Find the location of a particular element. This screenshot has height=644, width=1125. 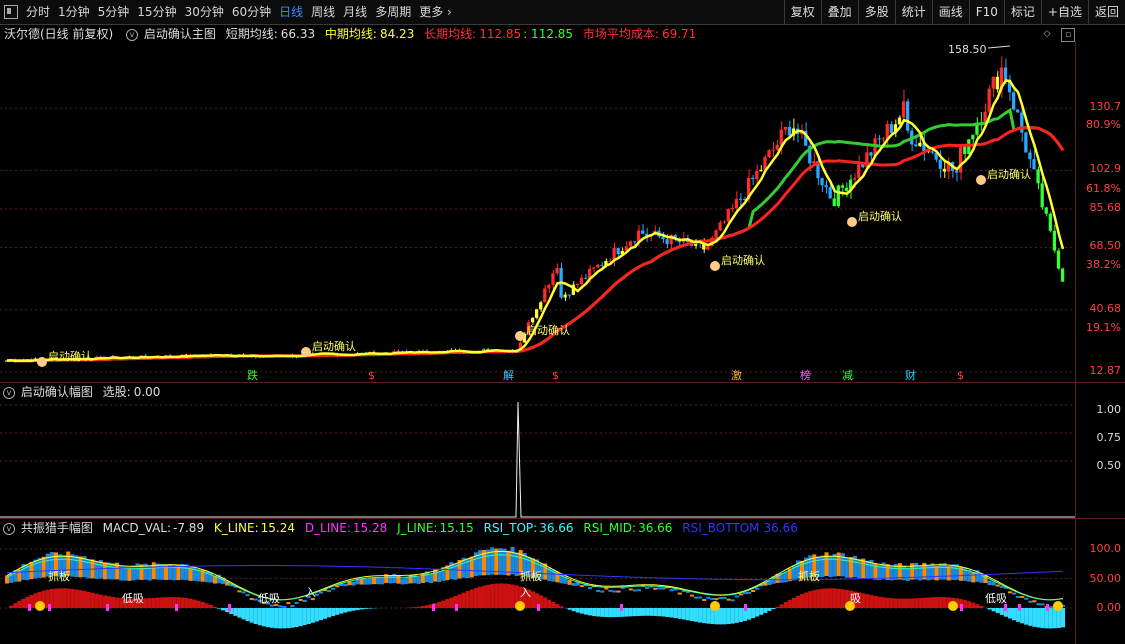

period-tab-9: 多周期 is located at coordinates (393, 12).